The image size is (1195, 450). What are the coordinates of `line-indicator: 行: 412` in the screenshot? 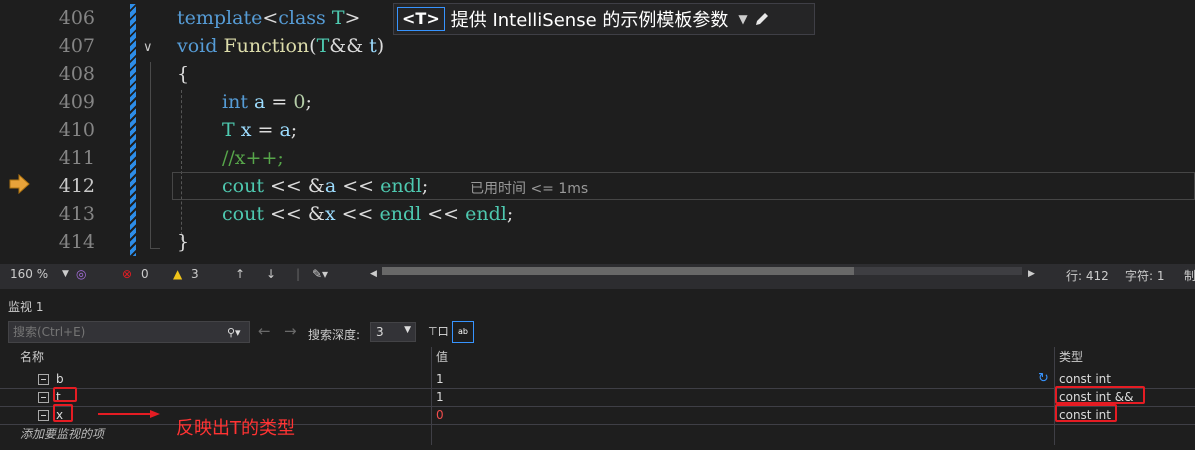 It's located at (1087, 275).